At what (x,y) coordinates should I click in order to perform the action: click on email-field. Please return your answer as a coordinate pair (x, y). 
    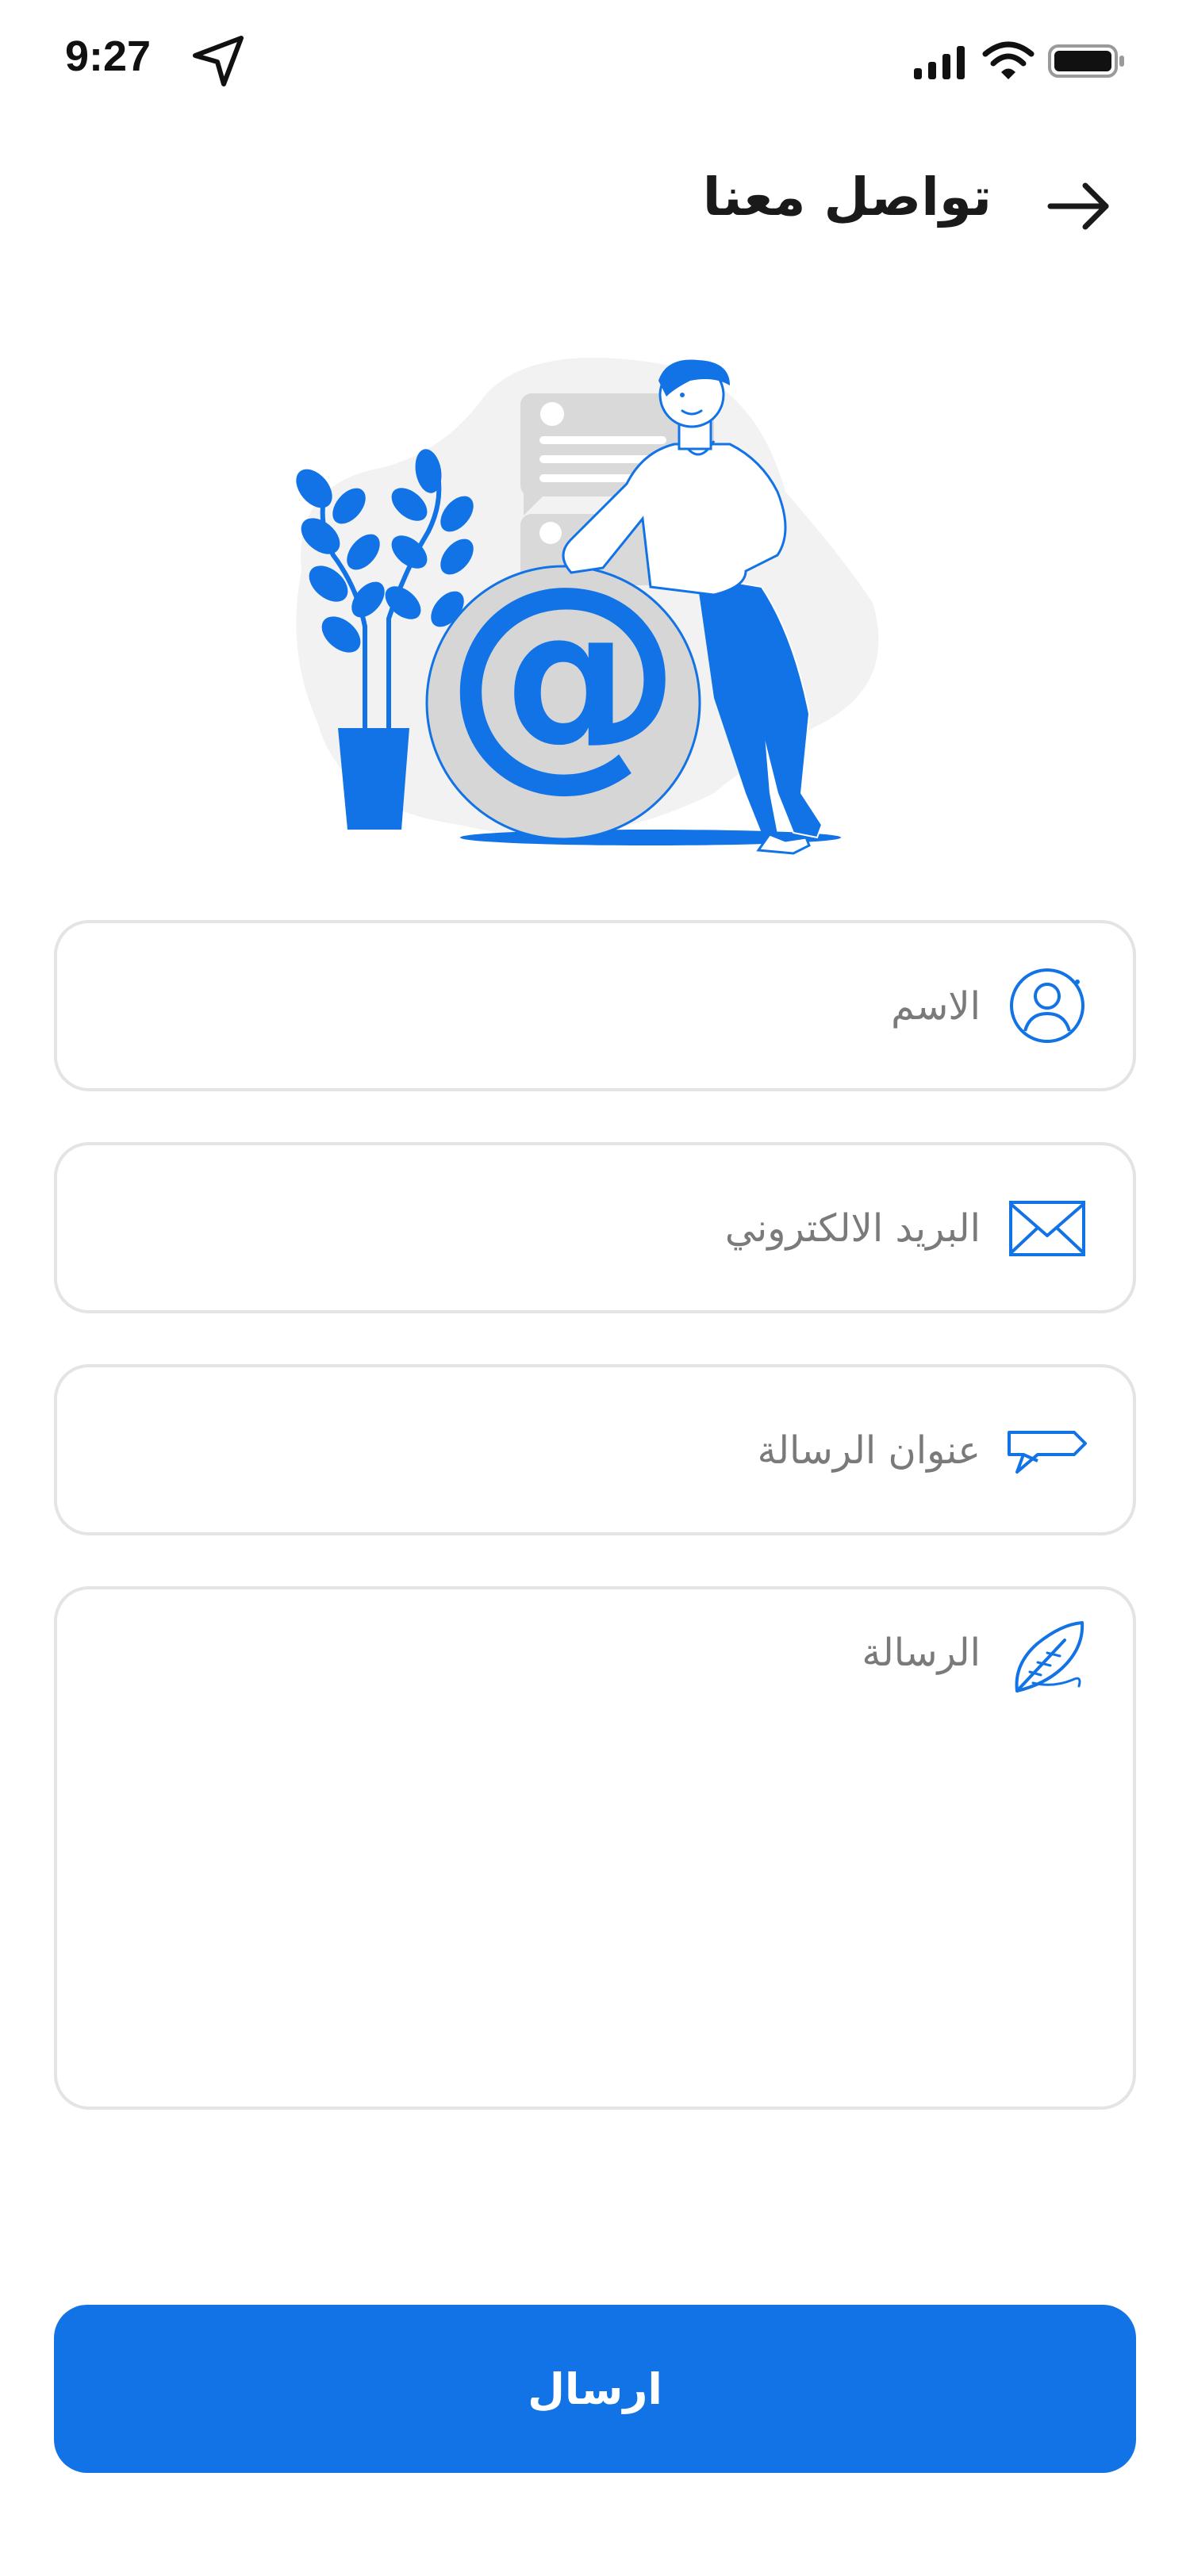
    Looking at the image, I should click on (595, 1228).